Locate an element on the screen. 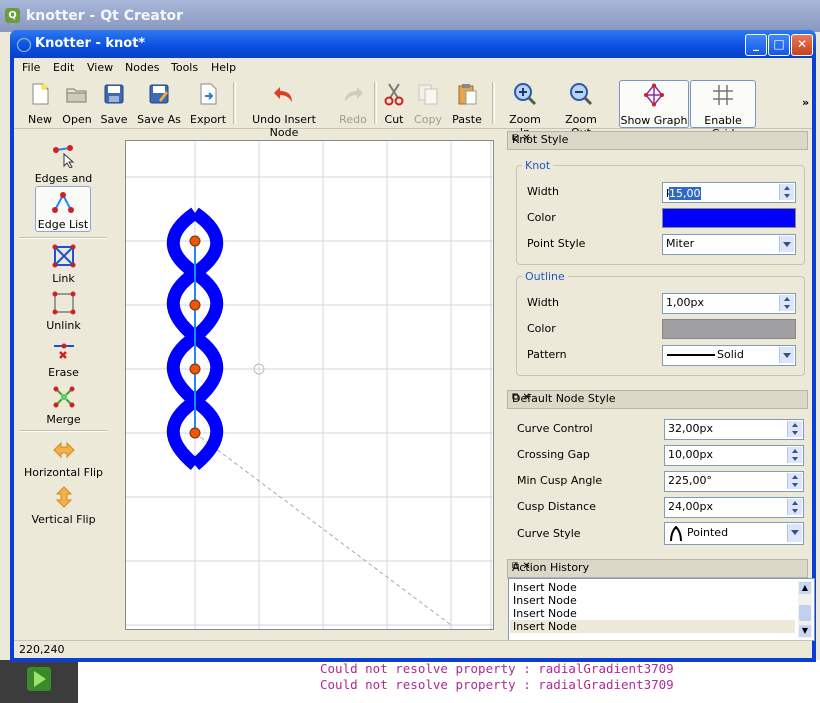  merge-icon is located at coordinates (63, 397).